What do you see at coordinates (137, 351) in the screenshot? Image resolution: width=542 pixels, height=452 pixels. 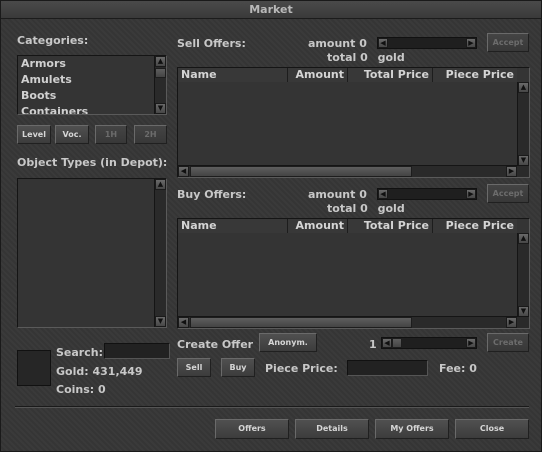 I see `search-input` at bounding box center [137, 351].